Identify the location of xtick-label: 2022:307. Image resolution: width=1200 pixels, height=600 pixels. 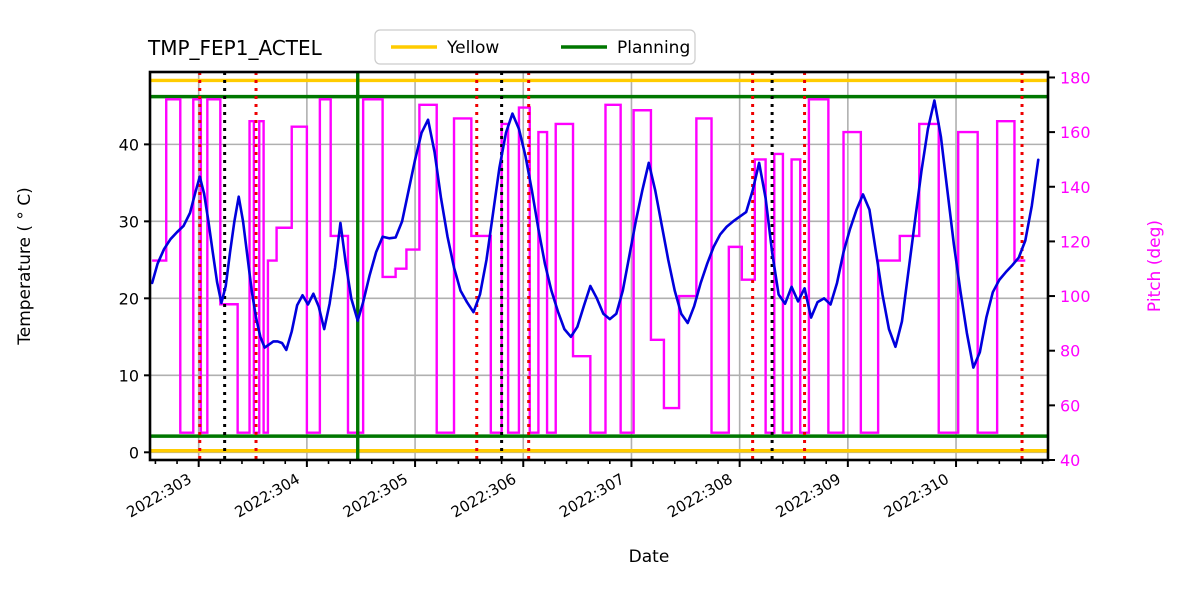
(591, 496).